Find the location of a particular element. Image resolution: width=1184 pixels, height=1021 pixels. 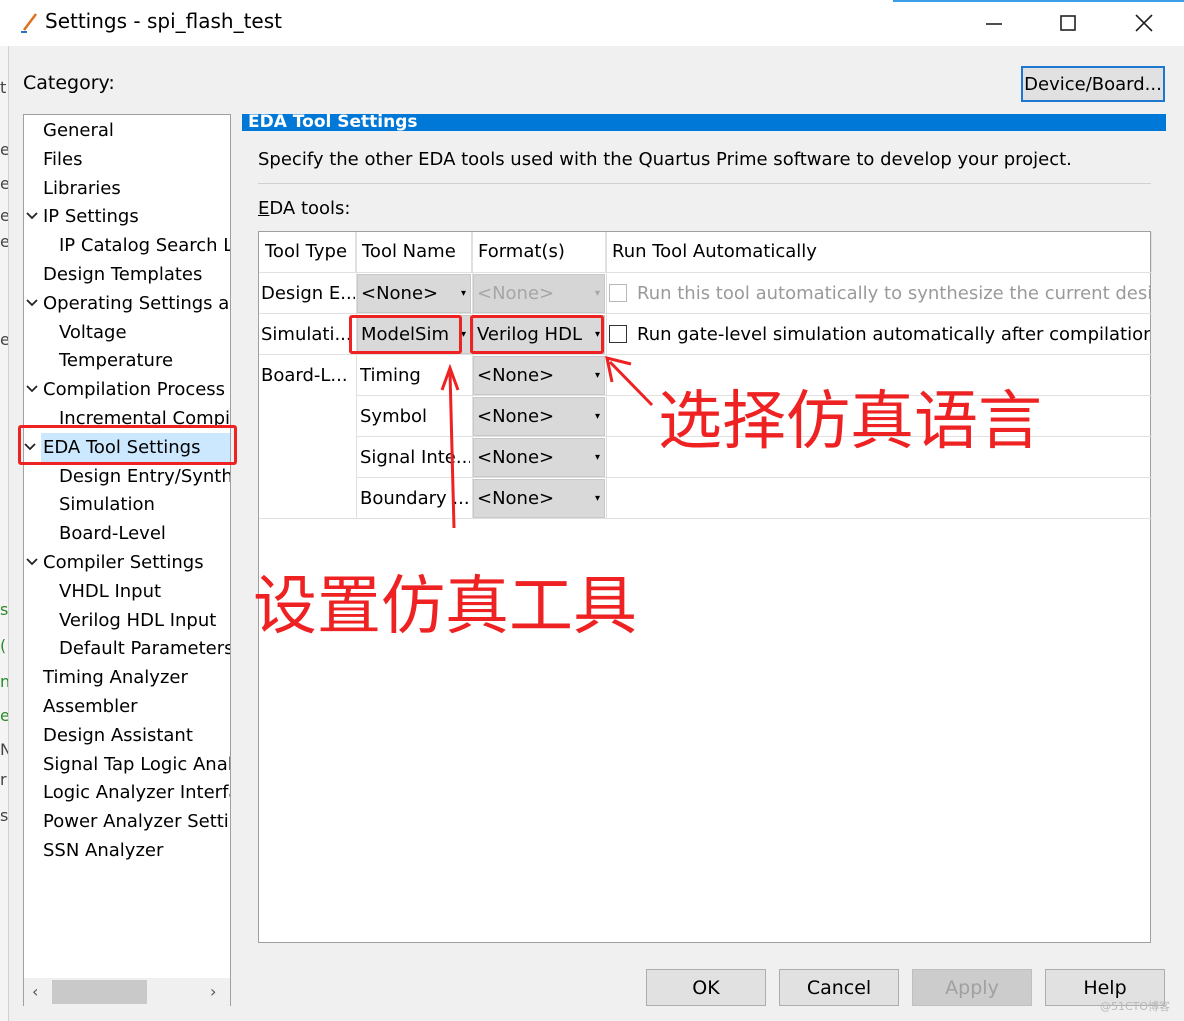

tree-item: Design Assistant is located at coordinates (118, 735).